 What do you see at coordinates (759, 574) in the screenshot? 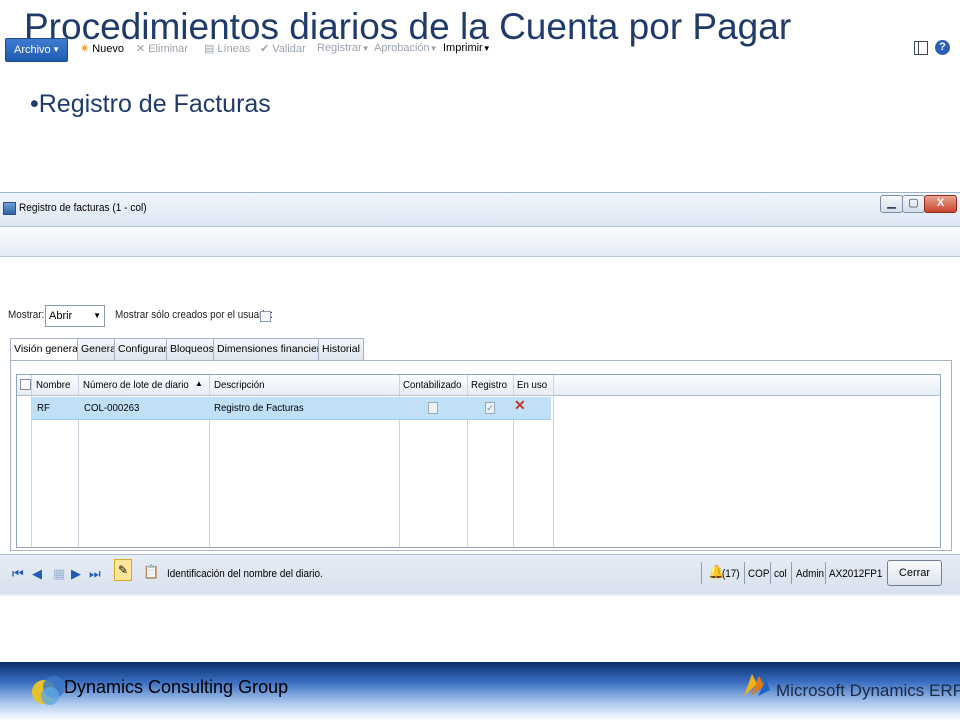
I see `currency-indicator: COP` at bounding box center [759, 574].